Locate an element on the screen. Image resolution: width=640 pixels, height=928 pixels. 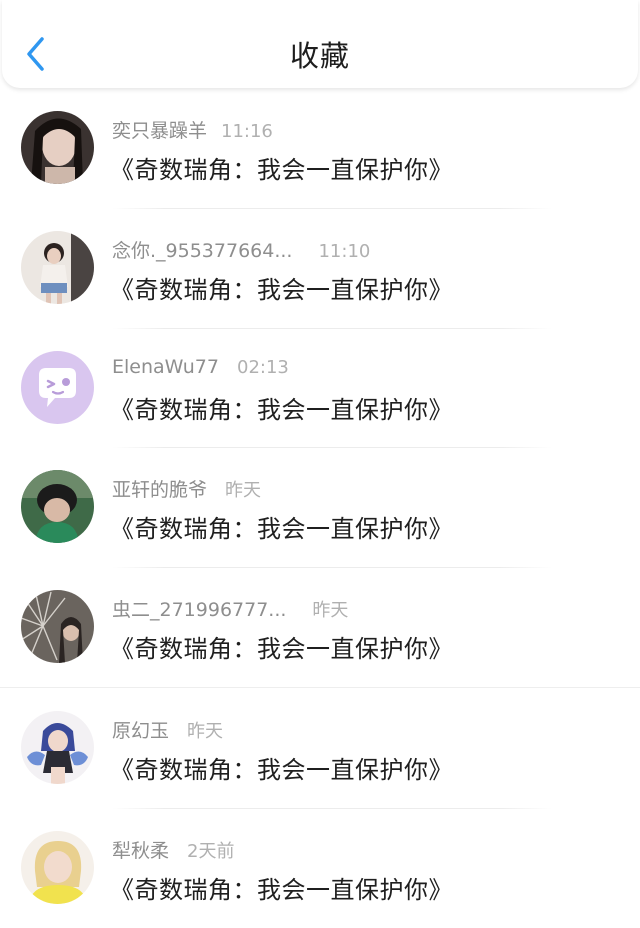
list-item: 犁秋柔 2天前 《奇数瑞角：我会一直保护你》 is located at coordinates (320, 867).